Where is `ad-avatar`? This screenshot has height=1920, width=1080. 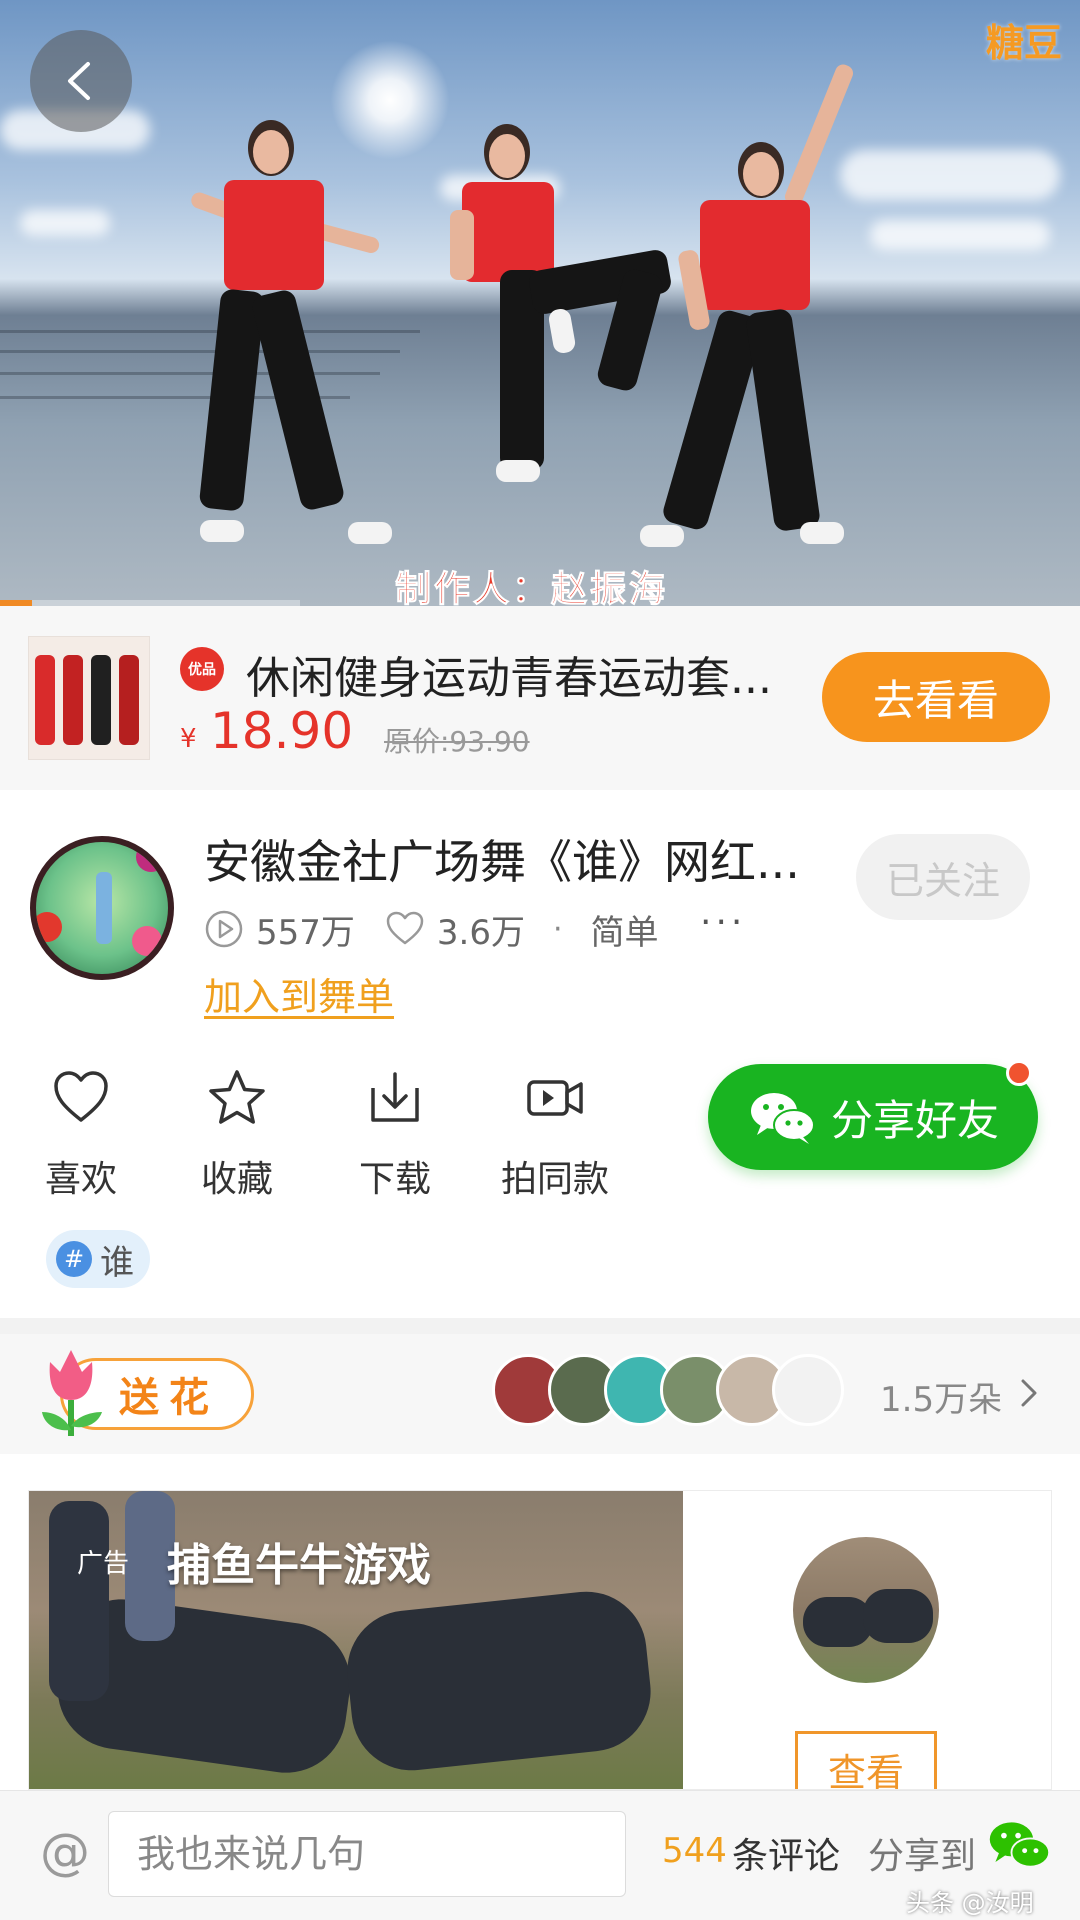 ad-avatar is located at coordinates (866, 1610).